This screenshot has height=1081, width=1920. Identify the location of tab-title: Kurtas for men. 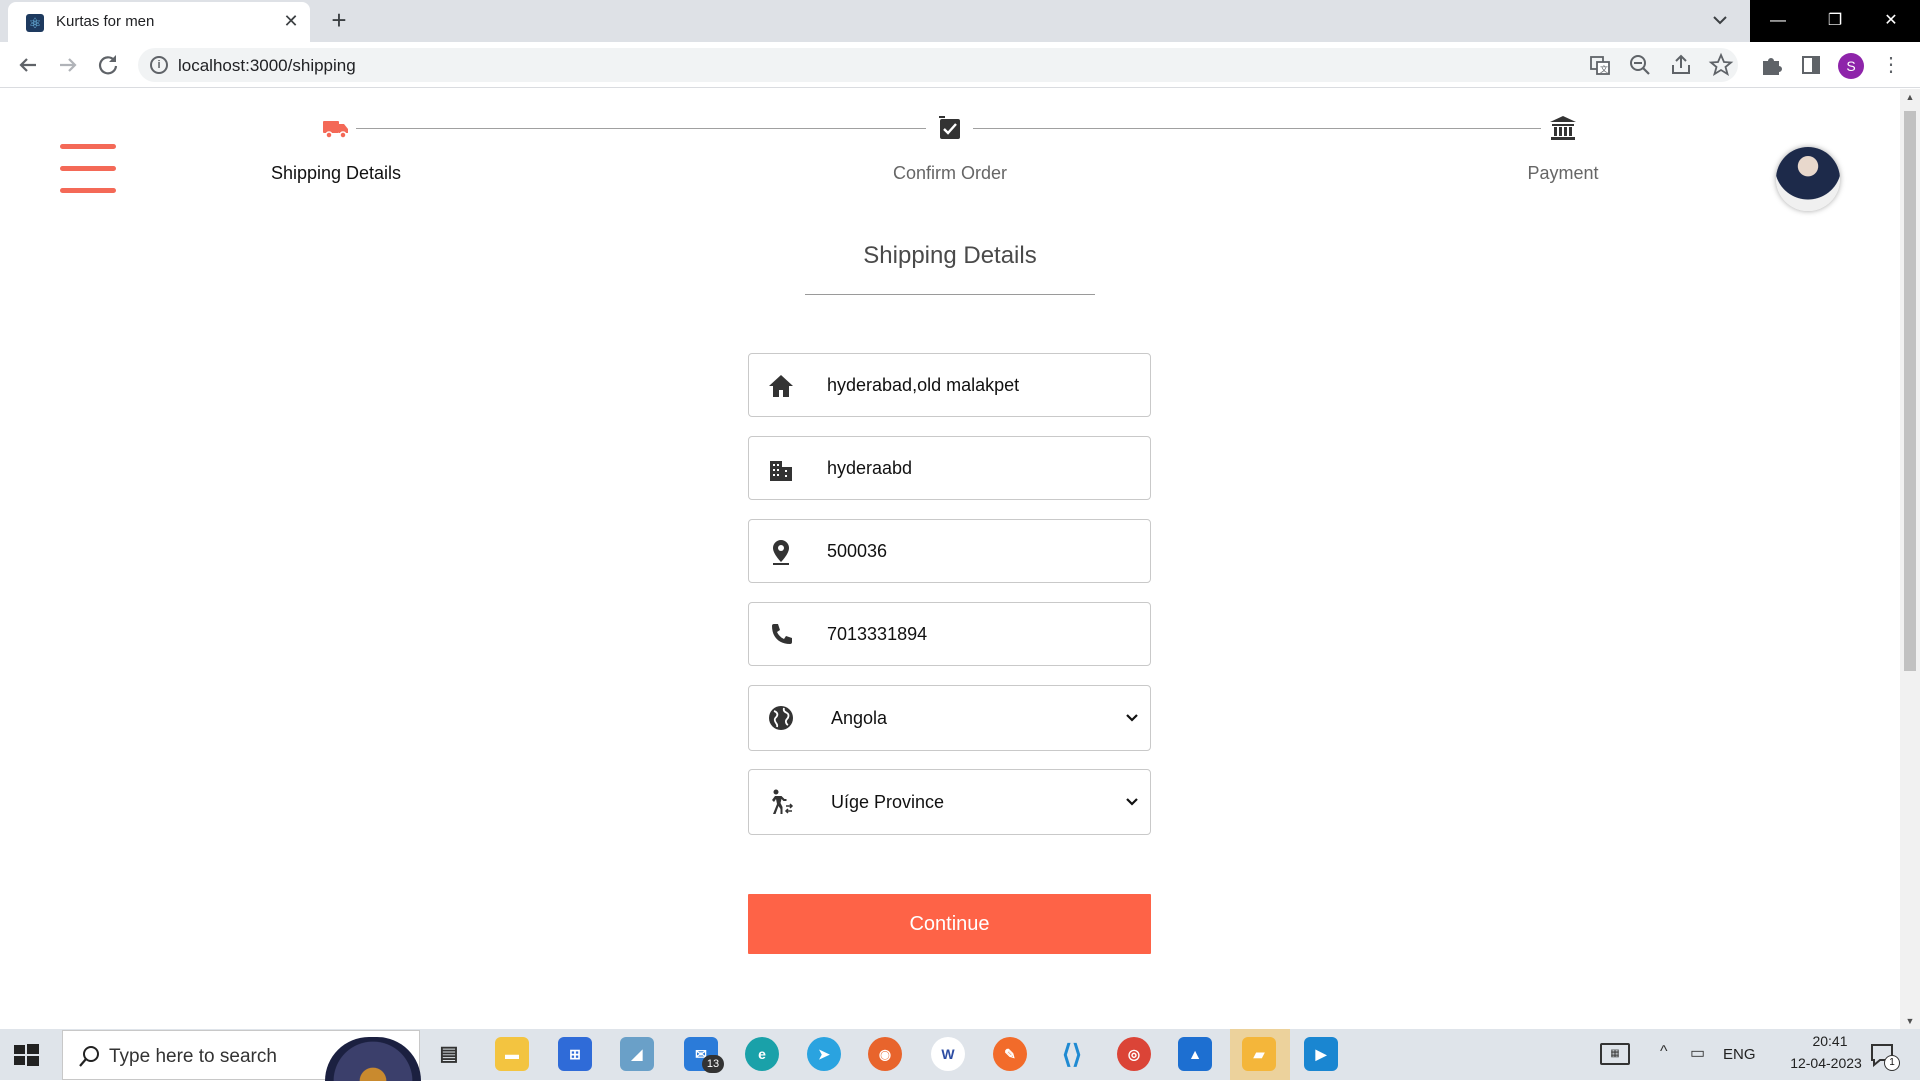
(105, 21).